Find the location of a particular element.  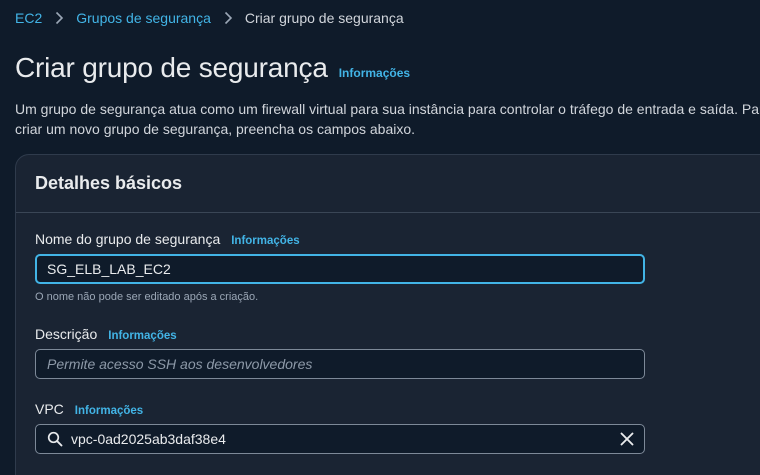

vpc-input-value: vpc-0ad2025ab3daf38e4 is located at coordinates (148, 439).